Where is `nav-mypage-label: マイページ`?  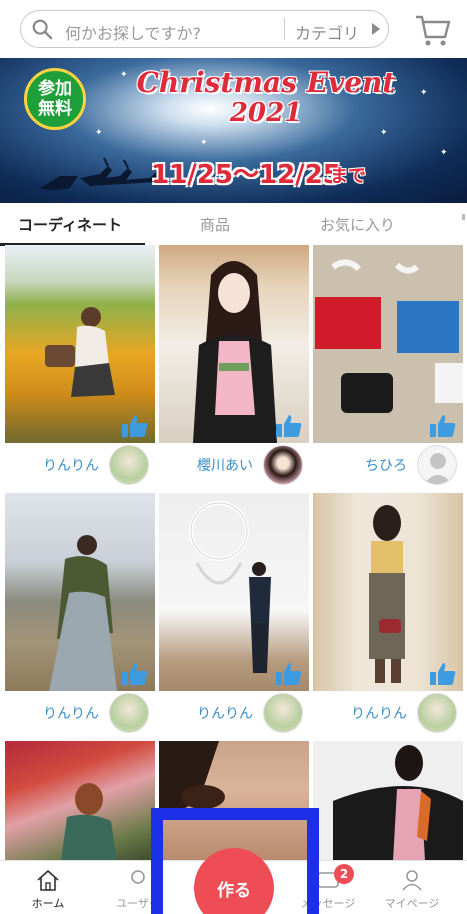
nav-mypage-label: マイページ is located at coordinates (412, 903).